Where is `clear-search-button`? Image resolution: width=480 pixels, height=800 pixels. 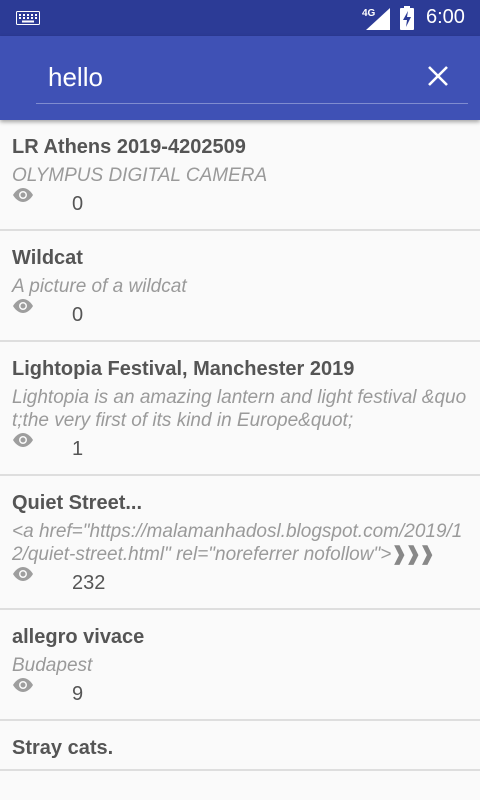
clear-search-button is located at coordinates (438, 76).